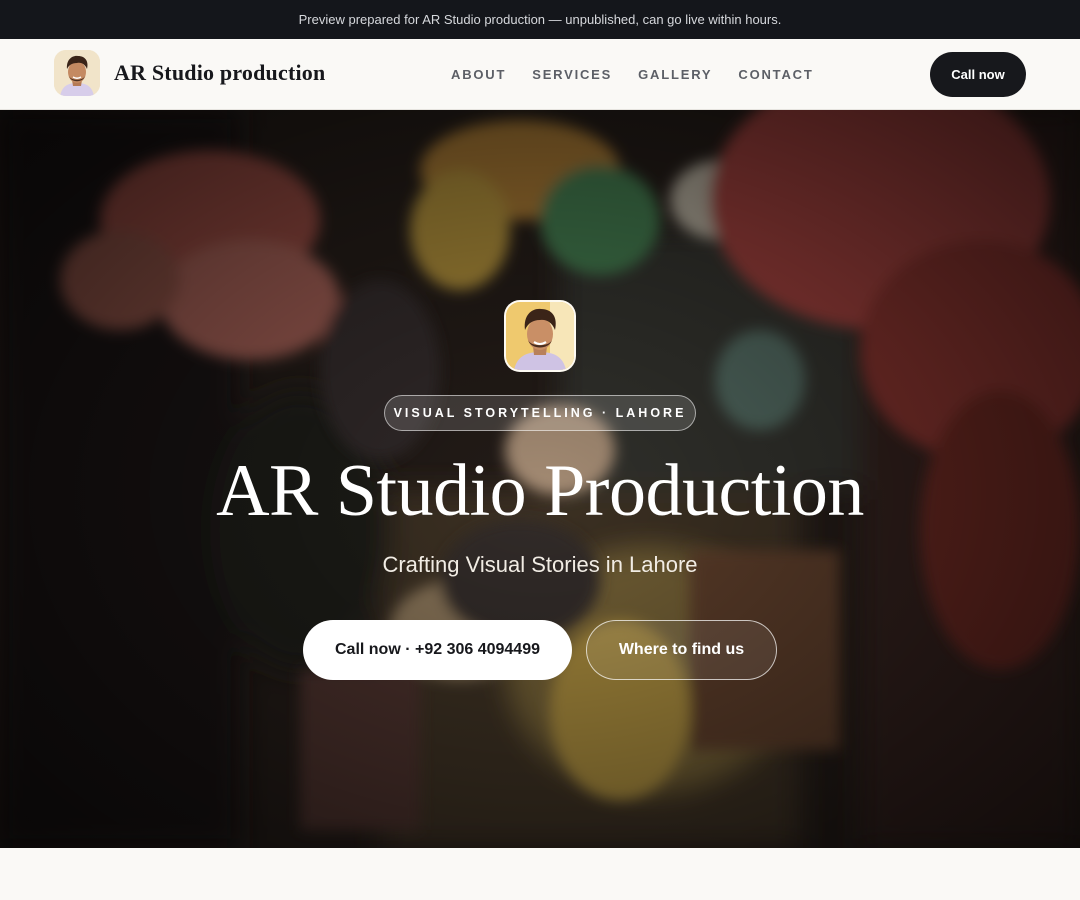  I want to click on main-nav: ABOUT SERVICES GALLERY CONTACT, so click(645, 74).